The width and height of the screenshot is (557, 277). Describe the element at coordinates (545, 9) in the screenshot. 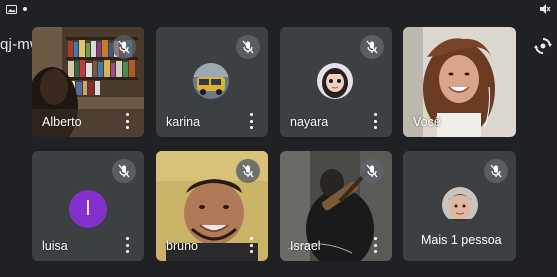

I see `volume-muted-icon` at that location.